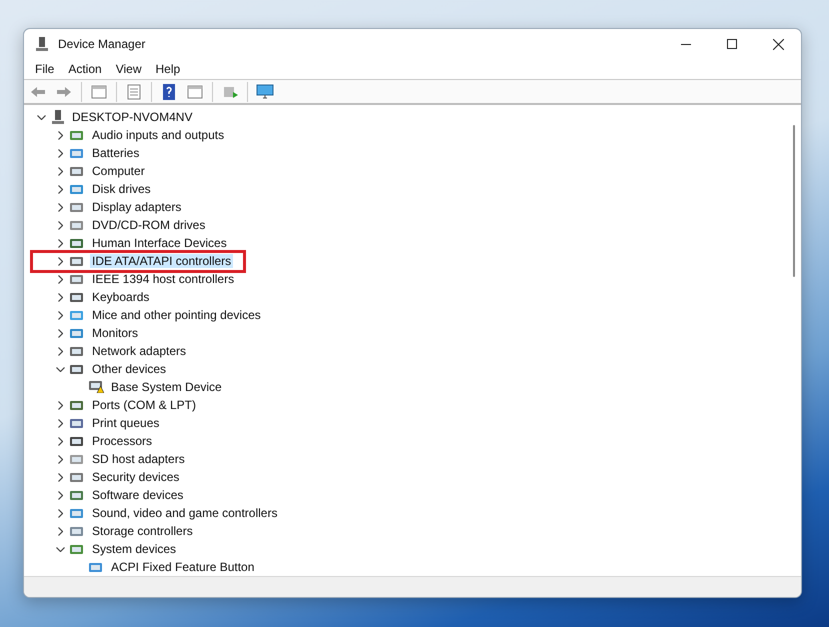  Describe the element at coordinates (116, 153) in the screenshot. I see `tree-item: Batteries` at that location.